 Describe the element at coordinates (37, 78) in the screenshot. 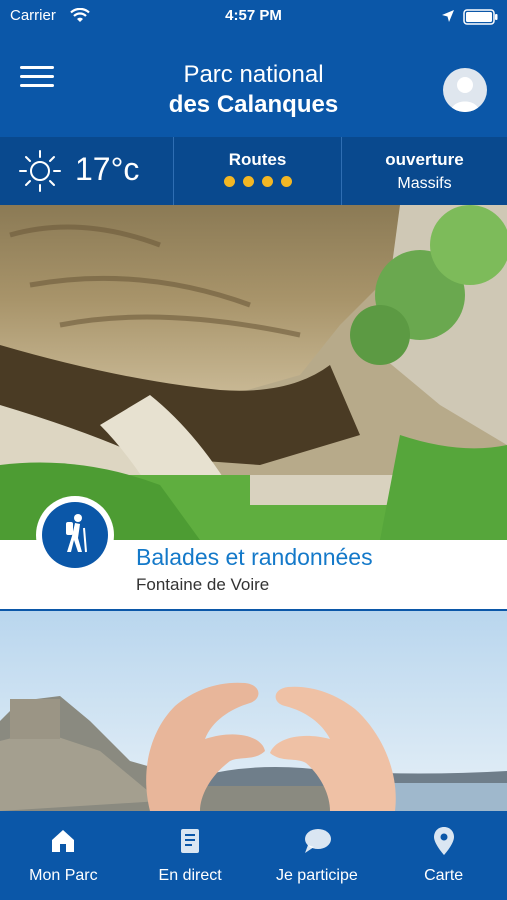

I see `menu-button` at that location.